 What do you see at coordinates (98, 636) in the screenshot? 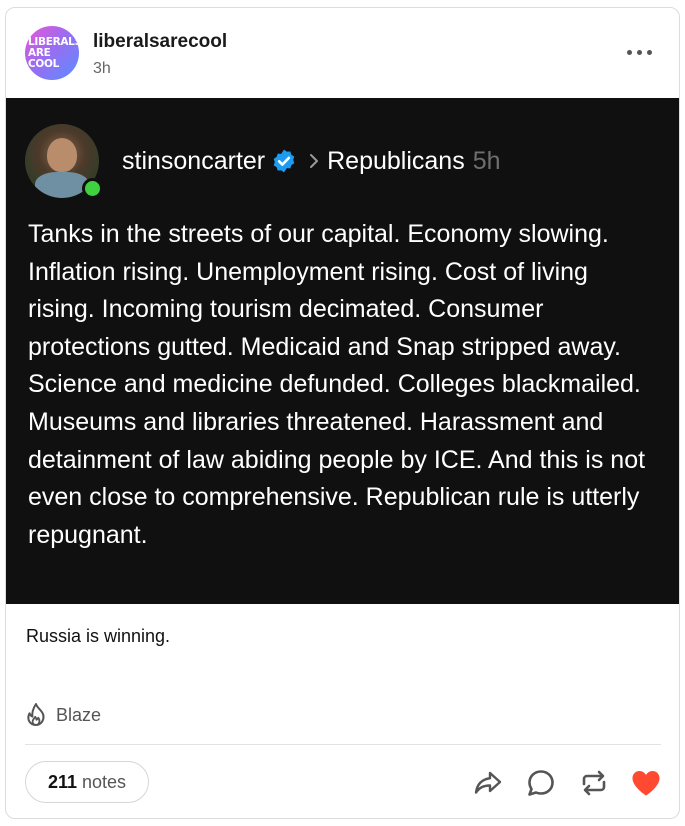
I see `post-caption: Russia is winning.` at bounding box center [98, 636].